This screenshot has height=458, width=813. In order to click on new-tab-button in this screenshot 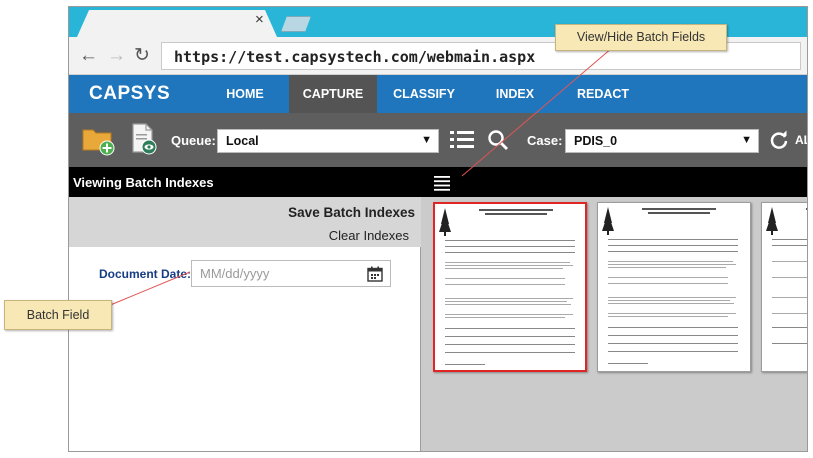, I will do `click(296, 24)`.